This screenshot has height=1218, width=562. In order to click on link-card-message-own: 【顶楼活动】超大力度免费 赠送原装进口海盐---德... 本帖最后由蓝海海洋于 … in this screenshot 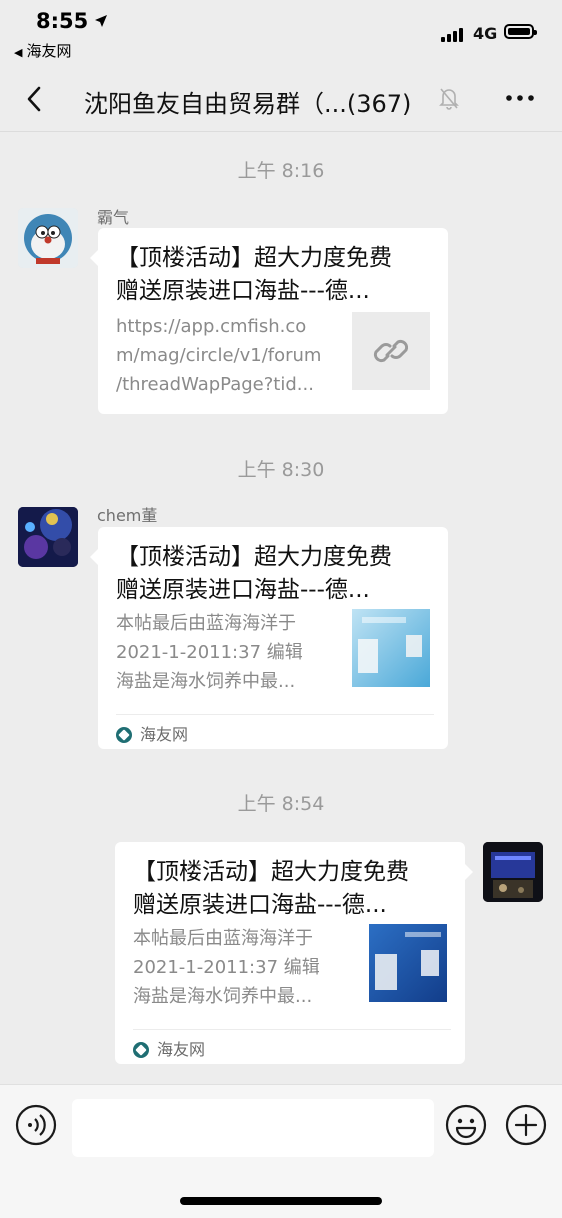, I will do `click(294, 953)`.